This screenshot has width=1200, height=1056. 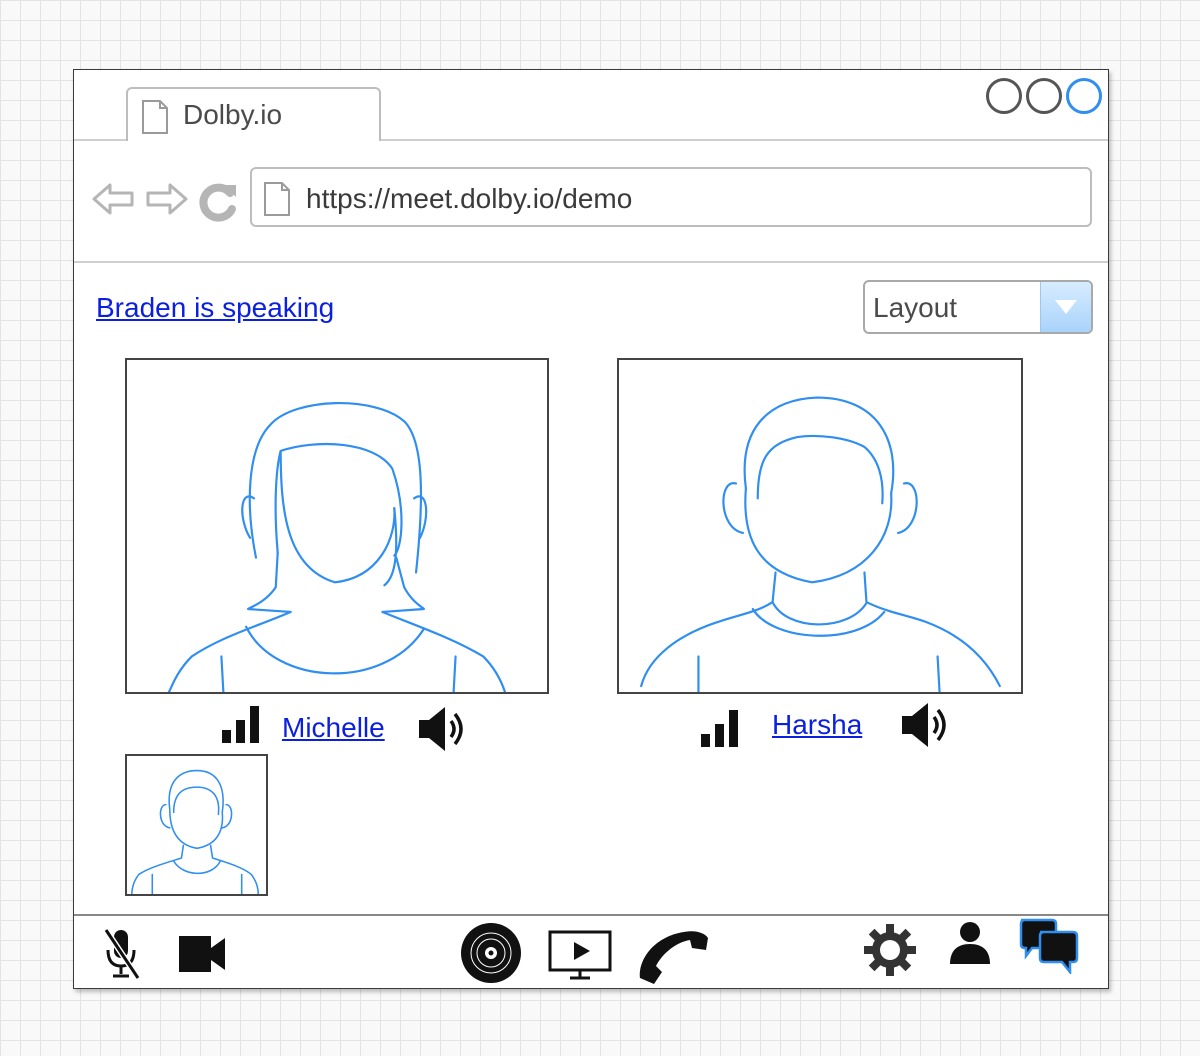 I want to click on forward-arrow-icon, so click(x=166, y=201).